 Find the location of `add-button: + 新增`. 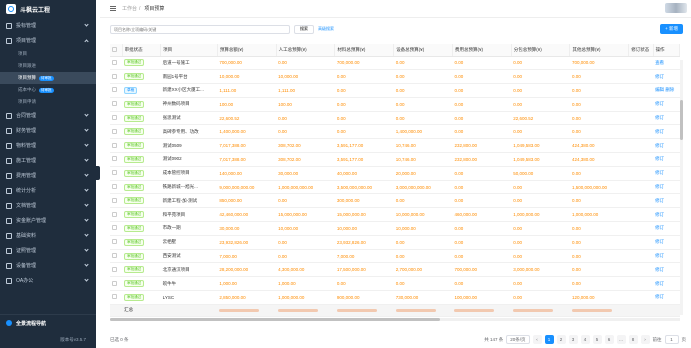

add-button: + 新增 is located at coordinates (671, 29).